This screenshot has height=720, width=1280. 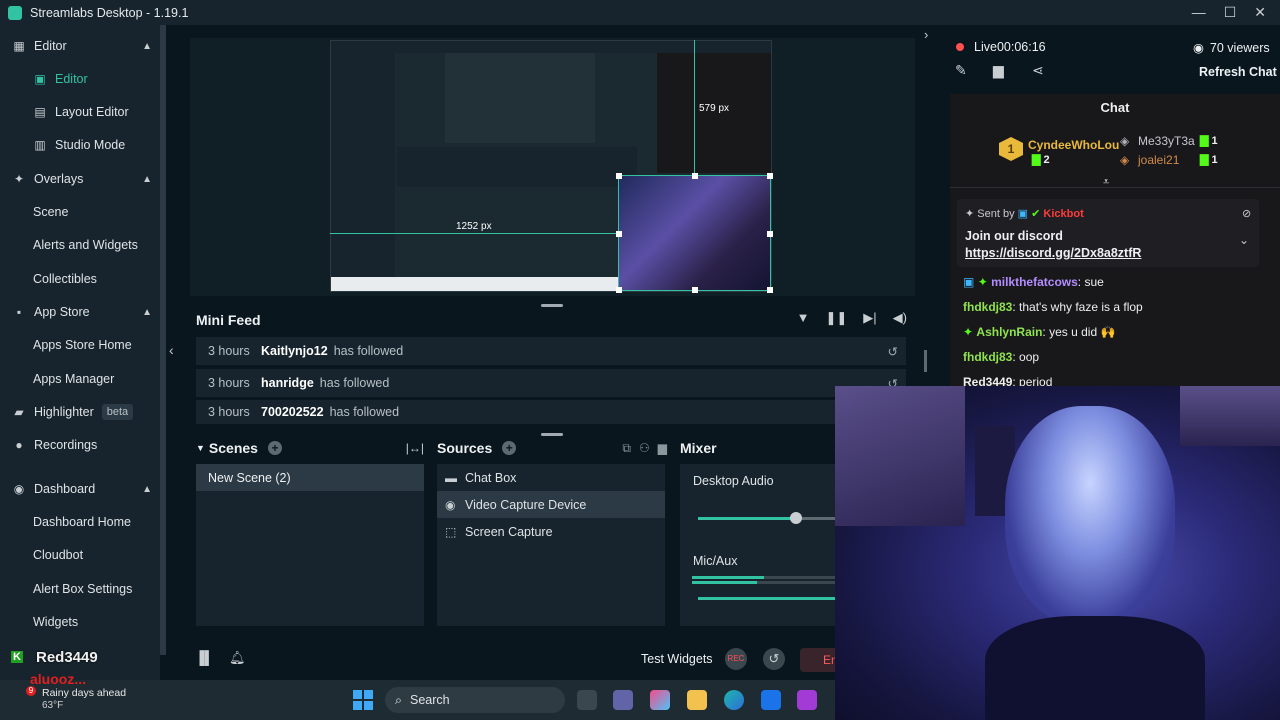 I want to click on sidebar-item-cloudbot: Cloudbot, so click(x=80, y=555).